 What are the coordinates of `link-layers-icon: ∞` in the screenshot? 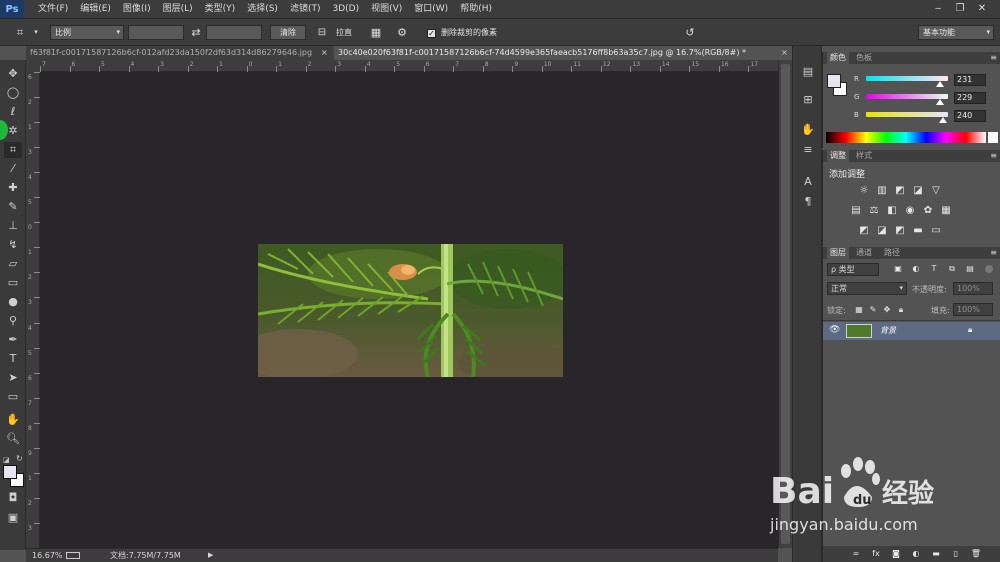 It's located at (856, 554).